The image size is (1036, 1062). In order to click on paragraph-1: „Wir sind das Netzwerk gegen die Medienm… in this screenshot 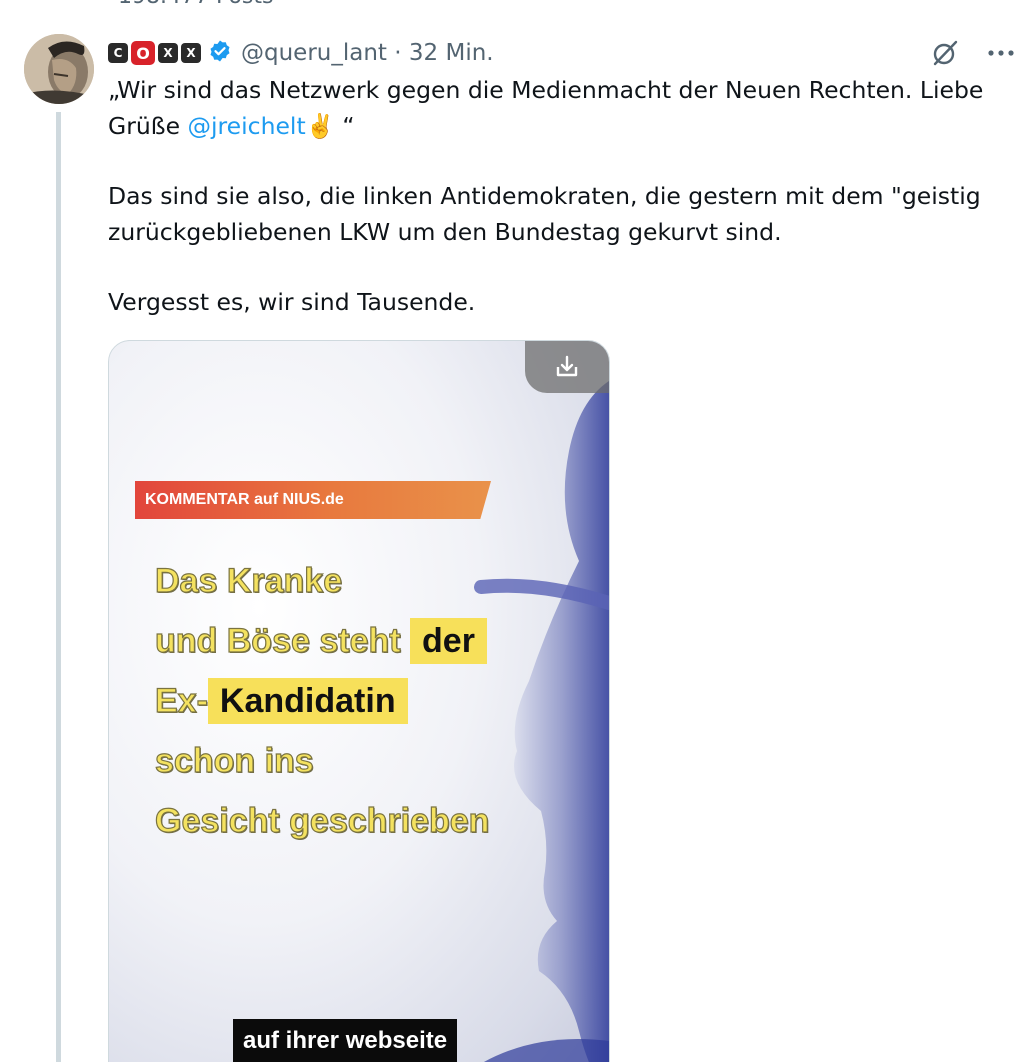, I will do `click(558, 108)`.